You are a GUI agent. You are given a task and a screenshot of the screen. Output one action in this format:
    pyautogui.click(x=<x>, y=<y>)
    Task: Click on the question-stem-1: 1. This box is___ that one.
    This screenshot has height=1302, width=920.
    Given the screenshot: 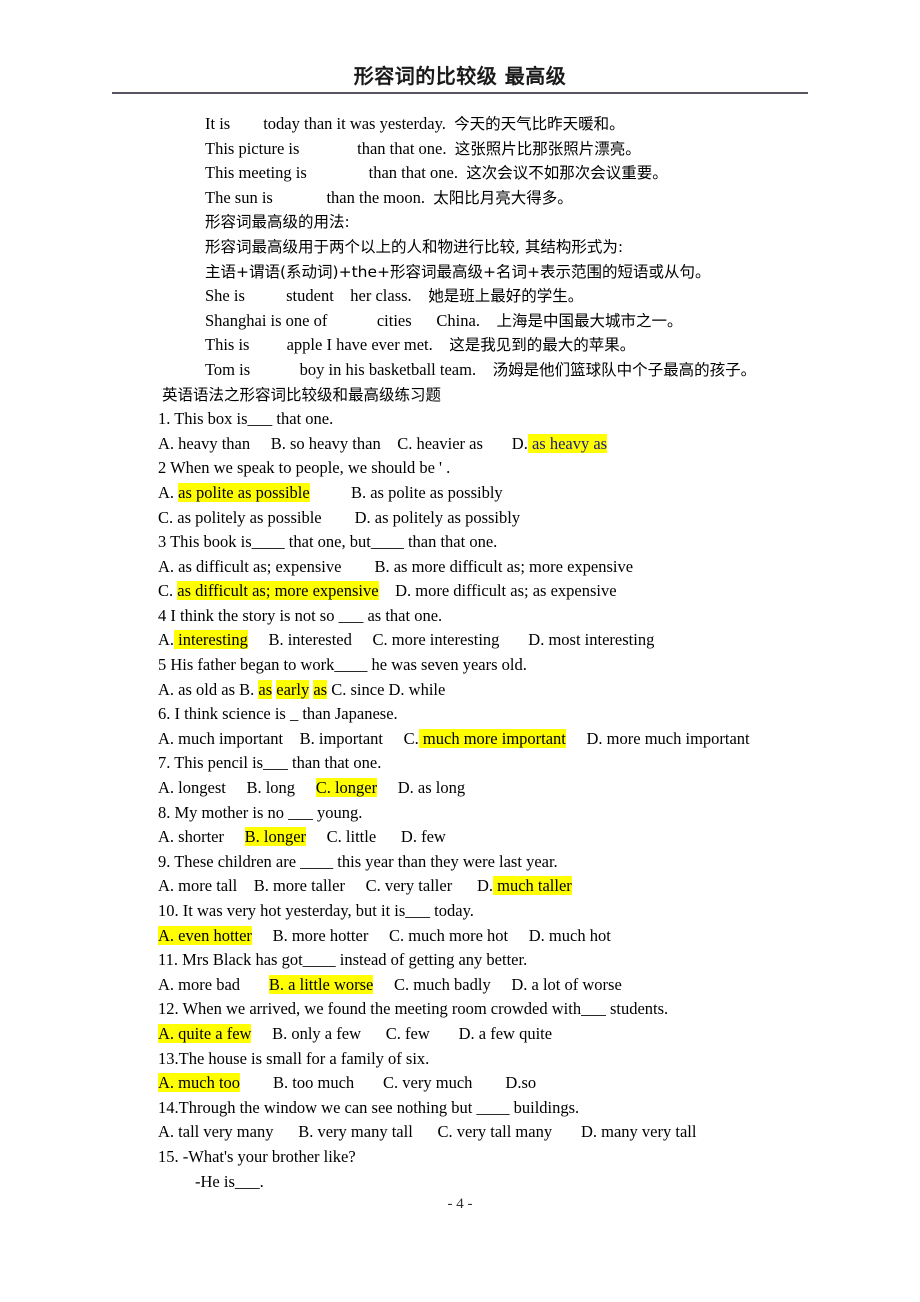 What is the action you would take?
    pyautogui.click(x=246, y=419)
    